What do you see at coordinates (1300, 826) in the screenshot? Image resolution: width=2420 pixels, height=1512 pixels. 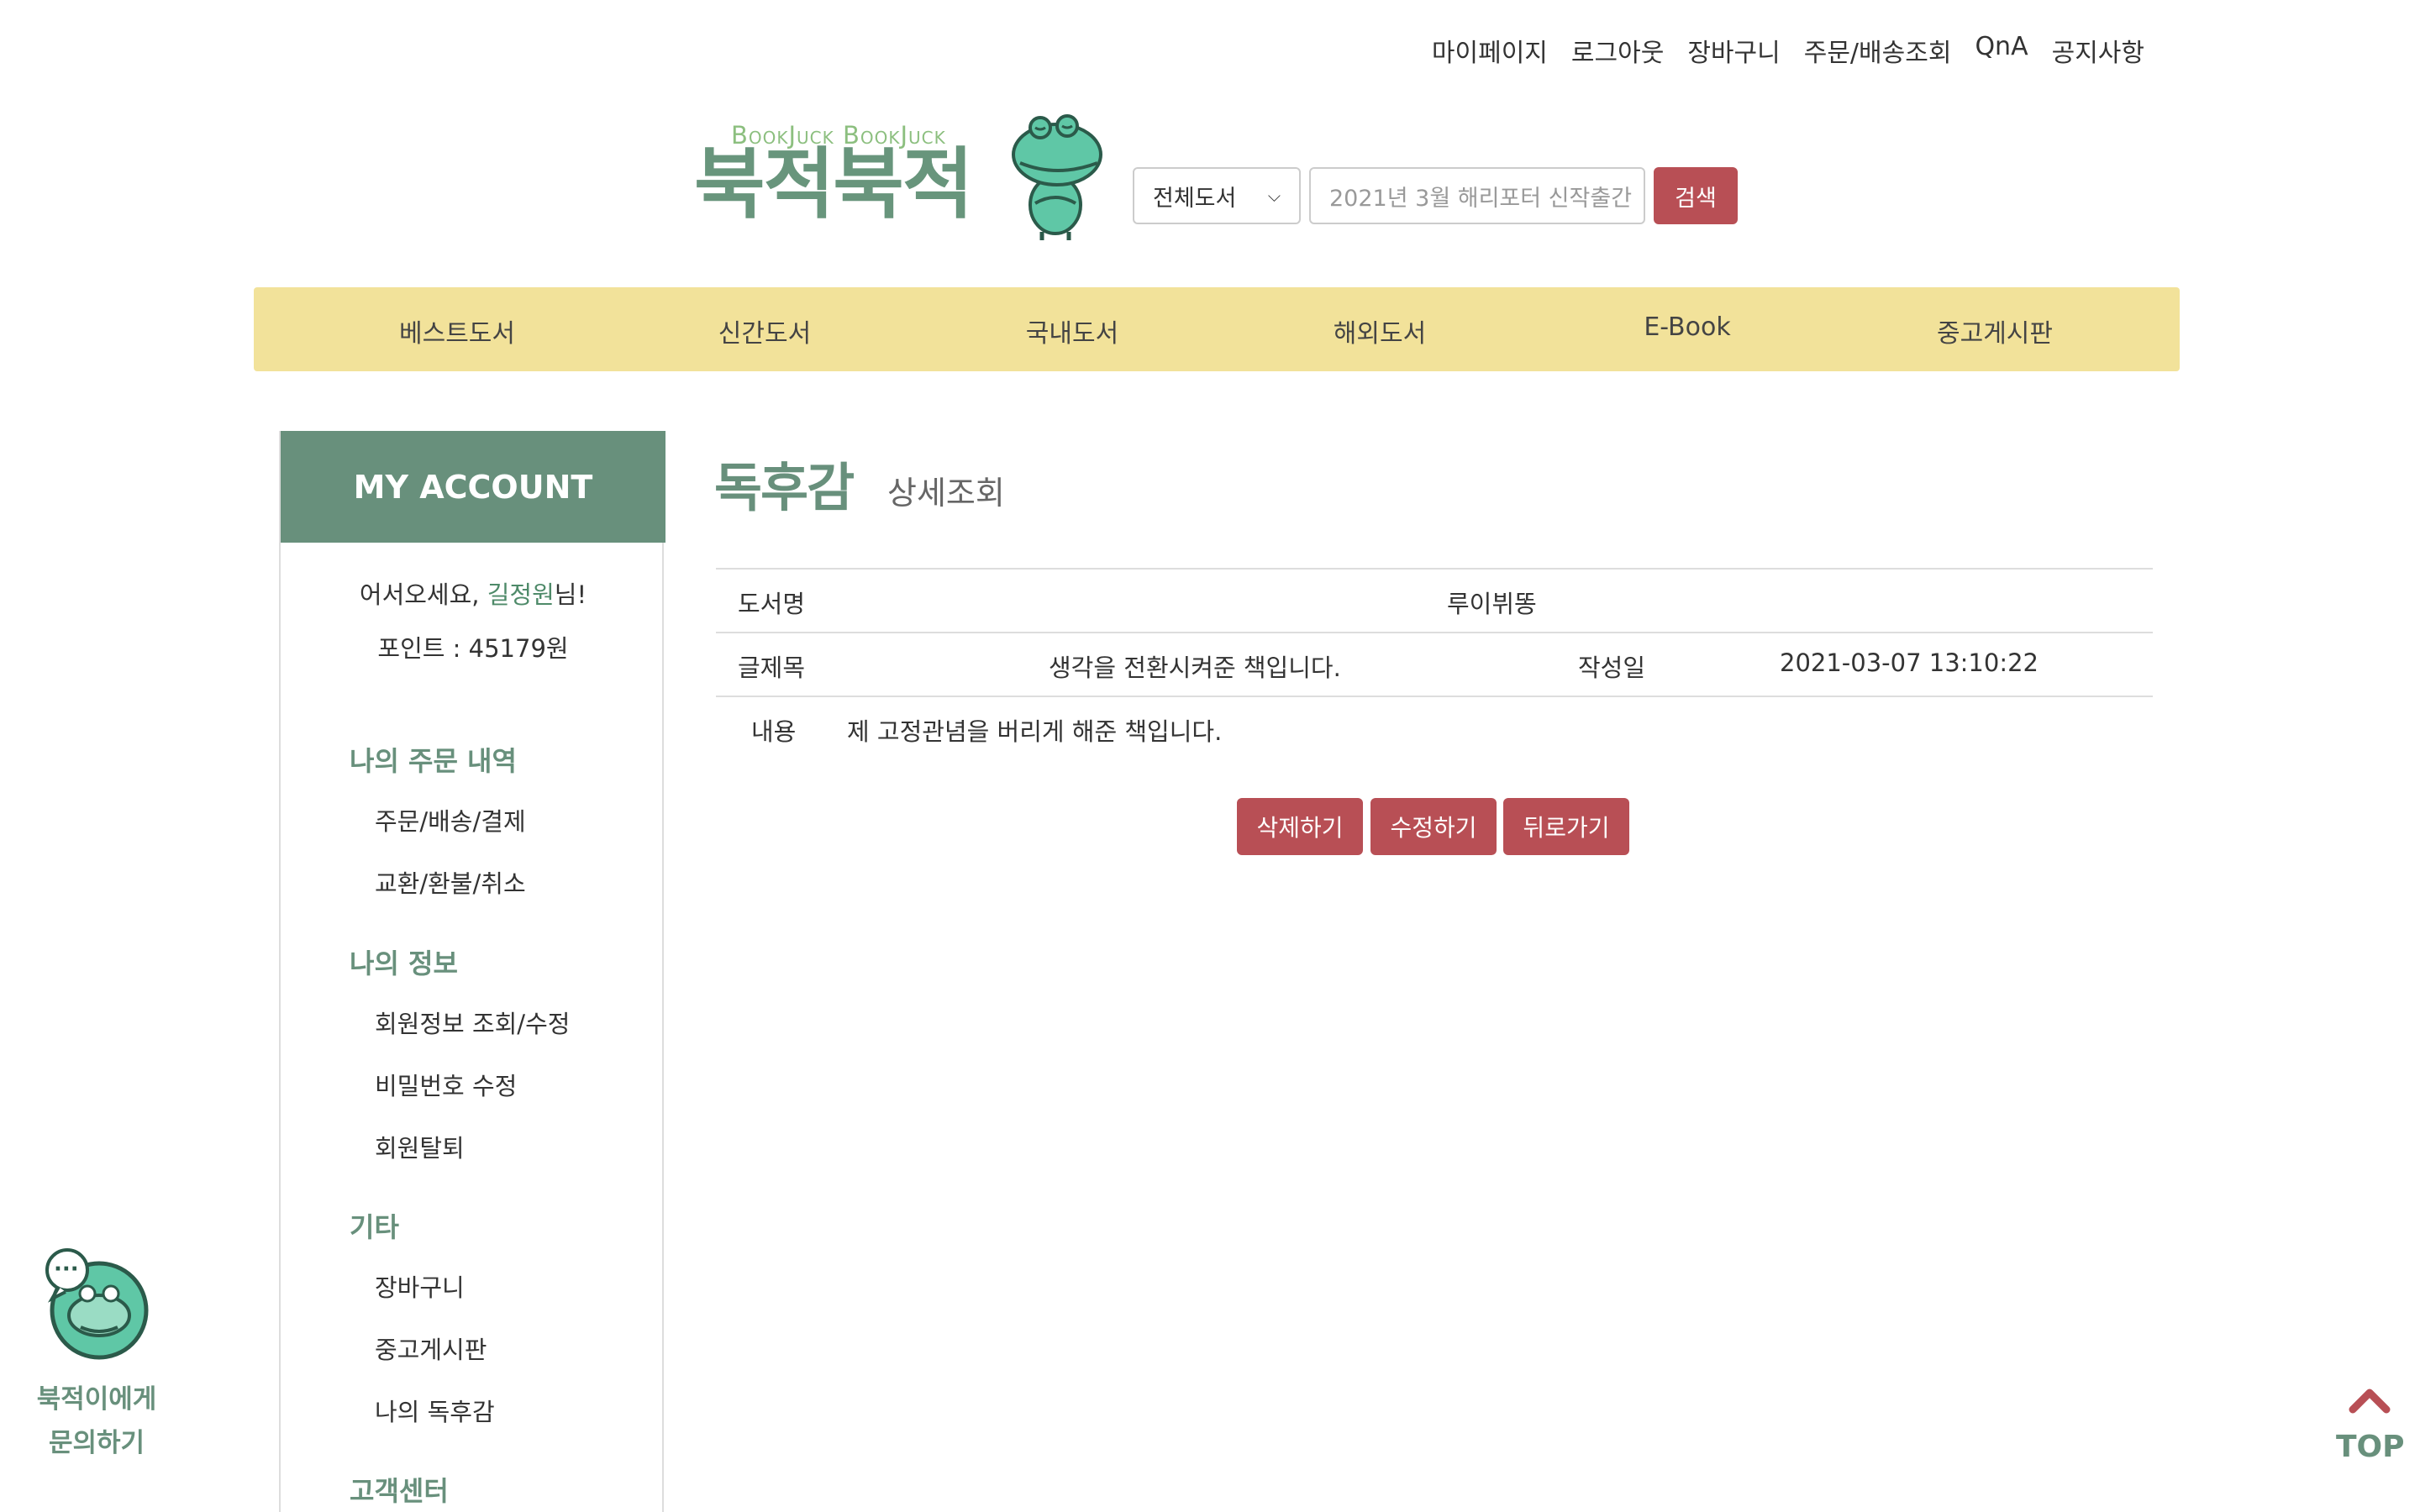 I see `delete-button: 삭제하기` at bounding box center [1300, 826].